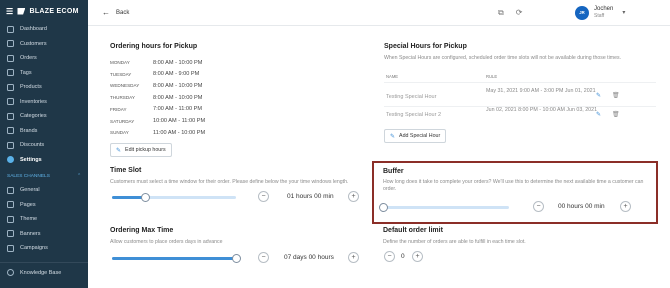  Describe the element at coordinates (205, 85) in the screenshot. I see `hours-row: WEDNESDAY 8:00 AM - 10:00 PM` at that location.